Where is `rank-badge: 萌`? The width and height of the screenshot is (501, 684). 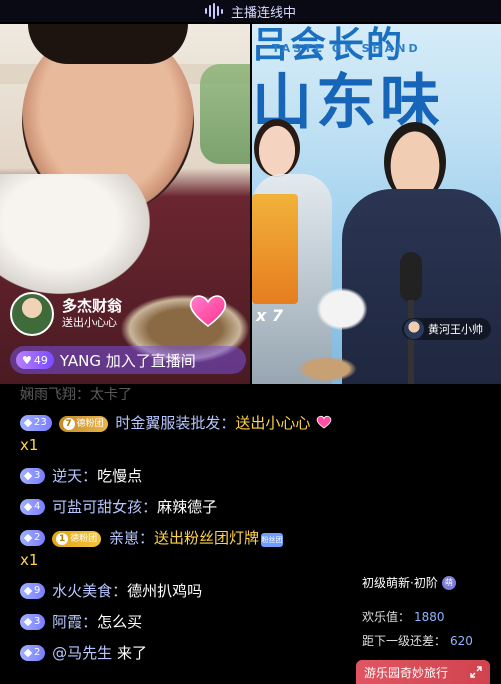 rank-badge: 萌 is located at coordinates (448, 582).